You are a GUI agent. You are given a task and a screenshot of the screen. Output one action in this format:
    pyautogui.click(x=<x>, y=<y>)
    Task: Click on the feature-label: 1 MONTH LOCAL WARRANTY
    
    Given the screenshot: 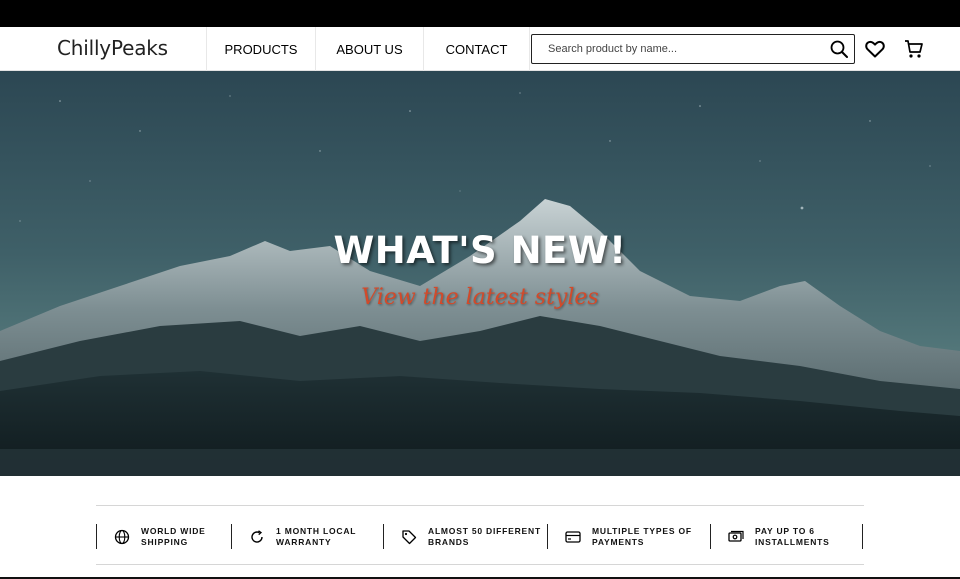 What is the action you would take?
    pyautogui.click(x=316, y=536)
    